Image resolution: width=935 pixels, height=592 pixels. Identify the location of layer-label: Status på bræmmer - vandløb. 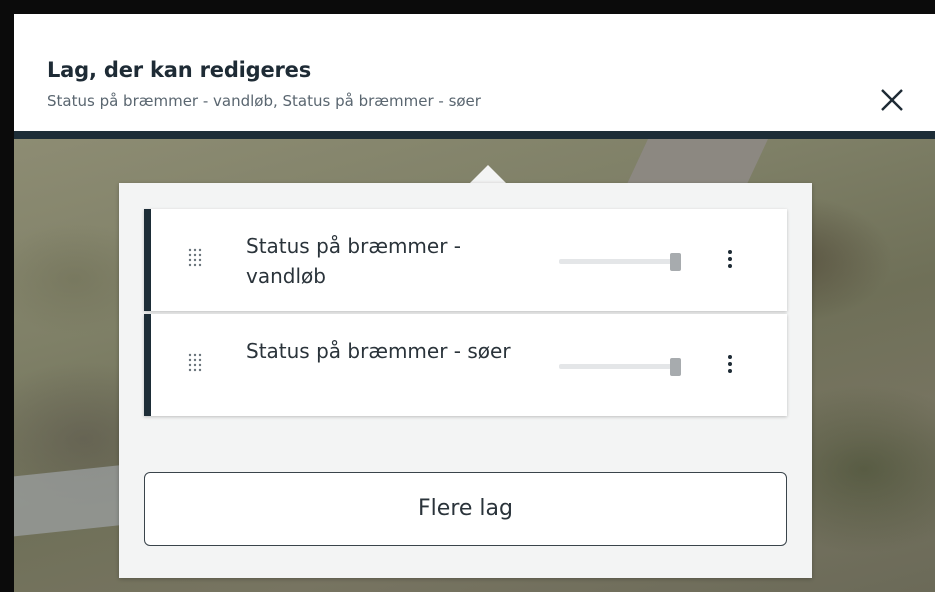
(354, 261).